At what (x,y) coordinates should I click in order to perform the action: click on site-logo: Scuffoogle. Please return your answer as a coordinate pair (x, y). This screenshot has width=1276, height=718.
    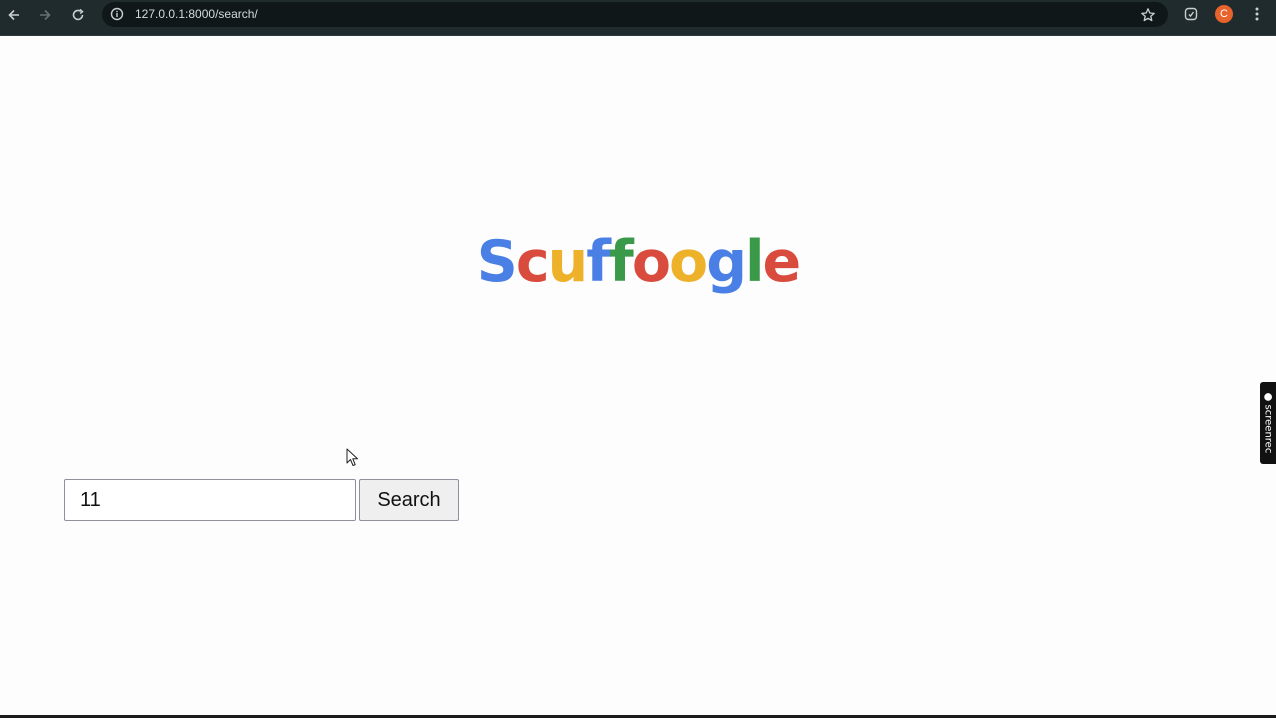
    Looking at the image, I should click on (638, 262).